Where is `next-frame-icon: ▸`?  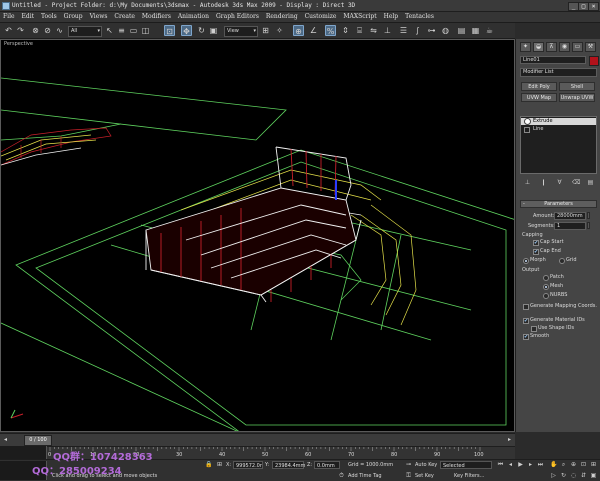
next-frame-icon: ▸ is located at coordinates (530, 464).